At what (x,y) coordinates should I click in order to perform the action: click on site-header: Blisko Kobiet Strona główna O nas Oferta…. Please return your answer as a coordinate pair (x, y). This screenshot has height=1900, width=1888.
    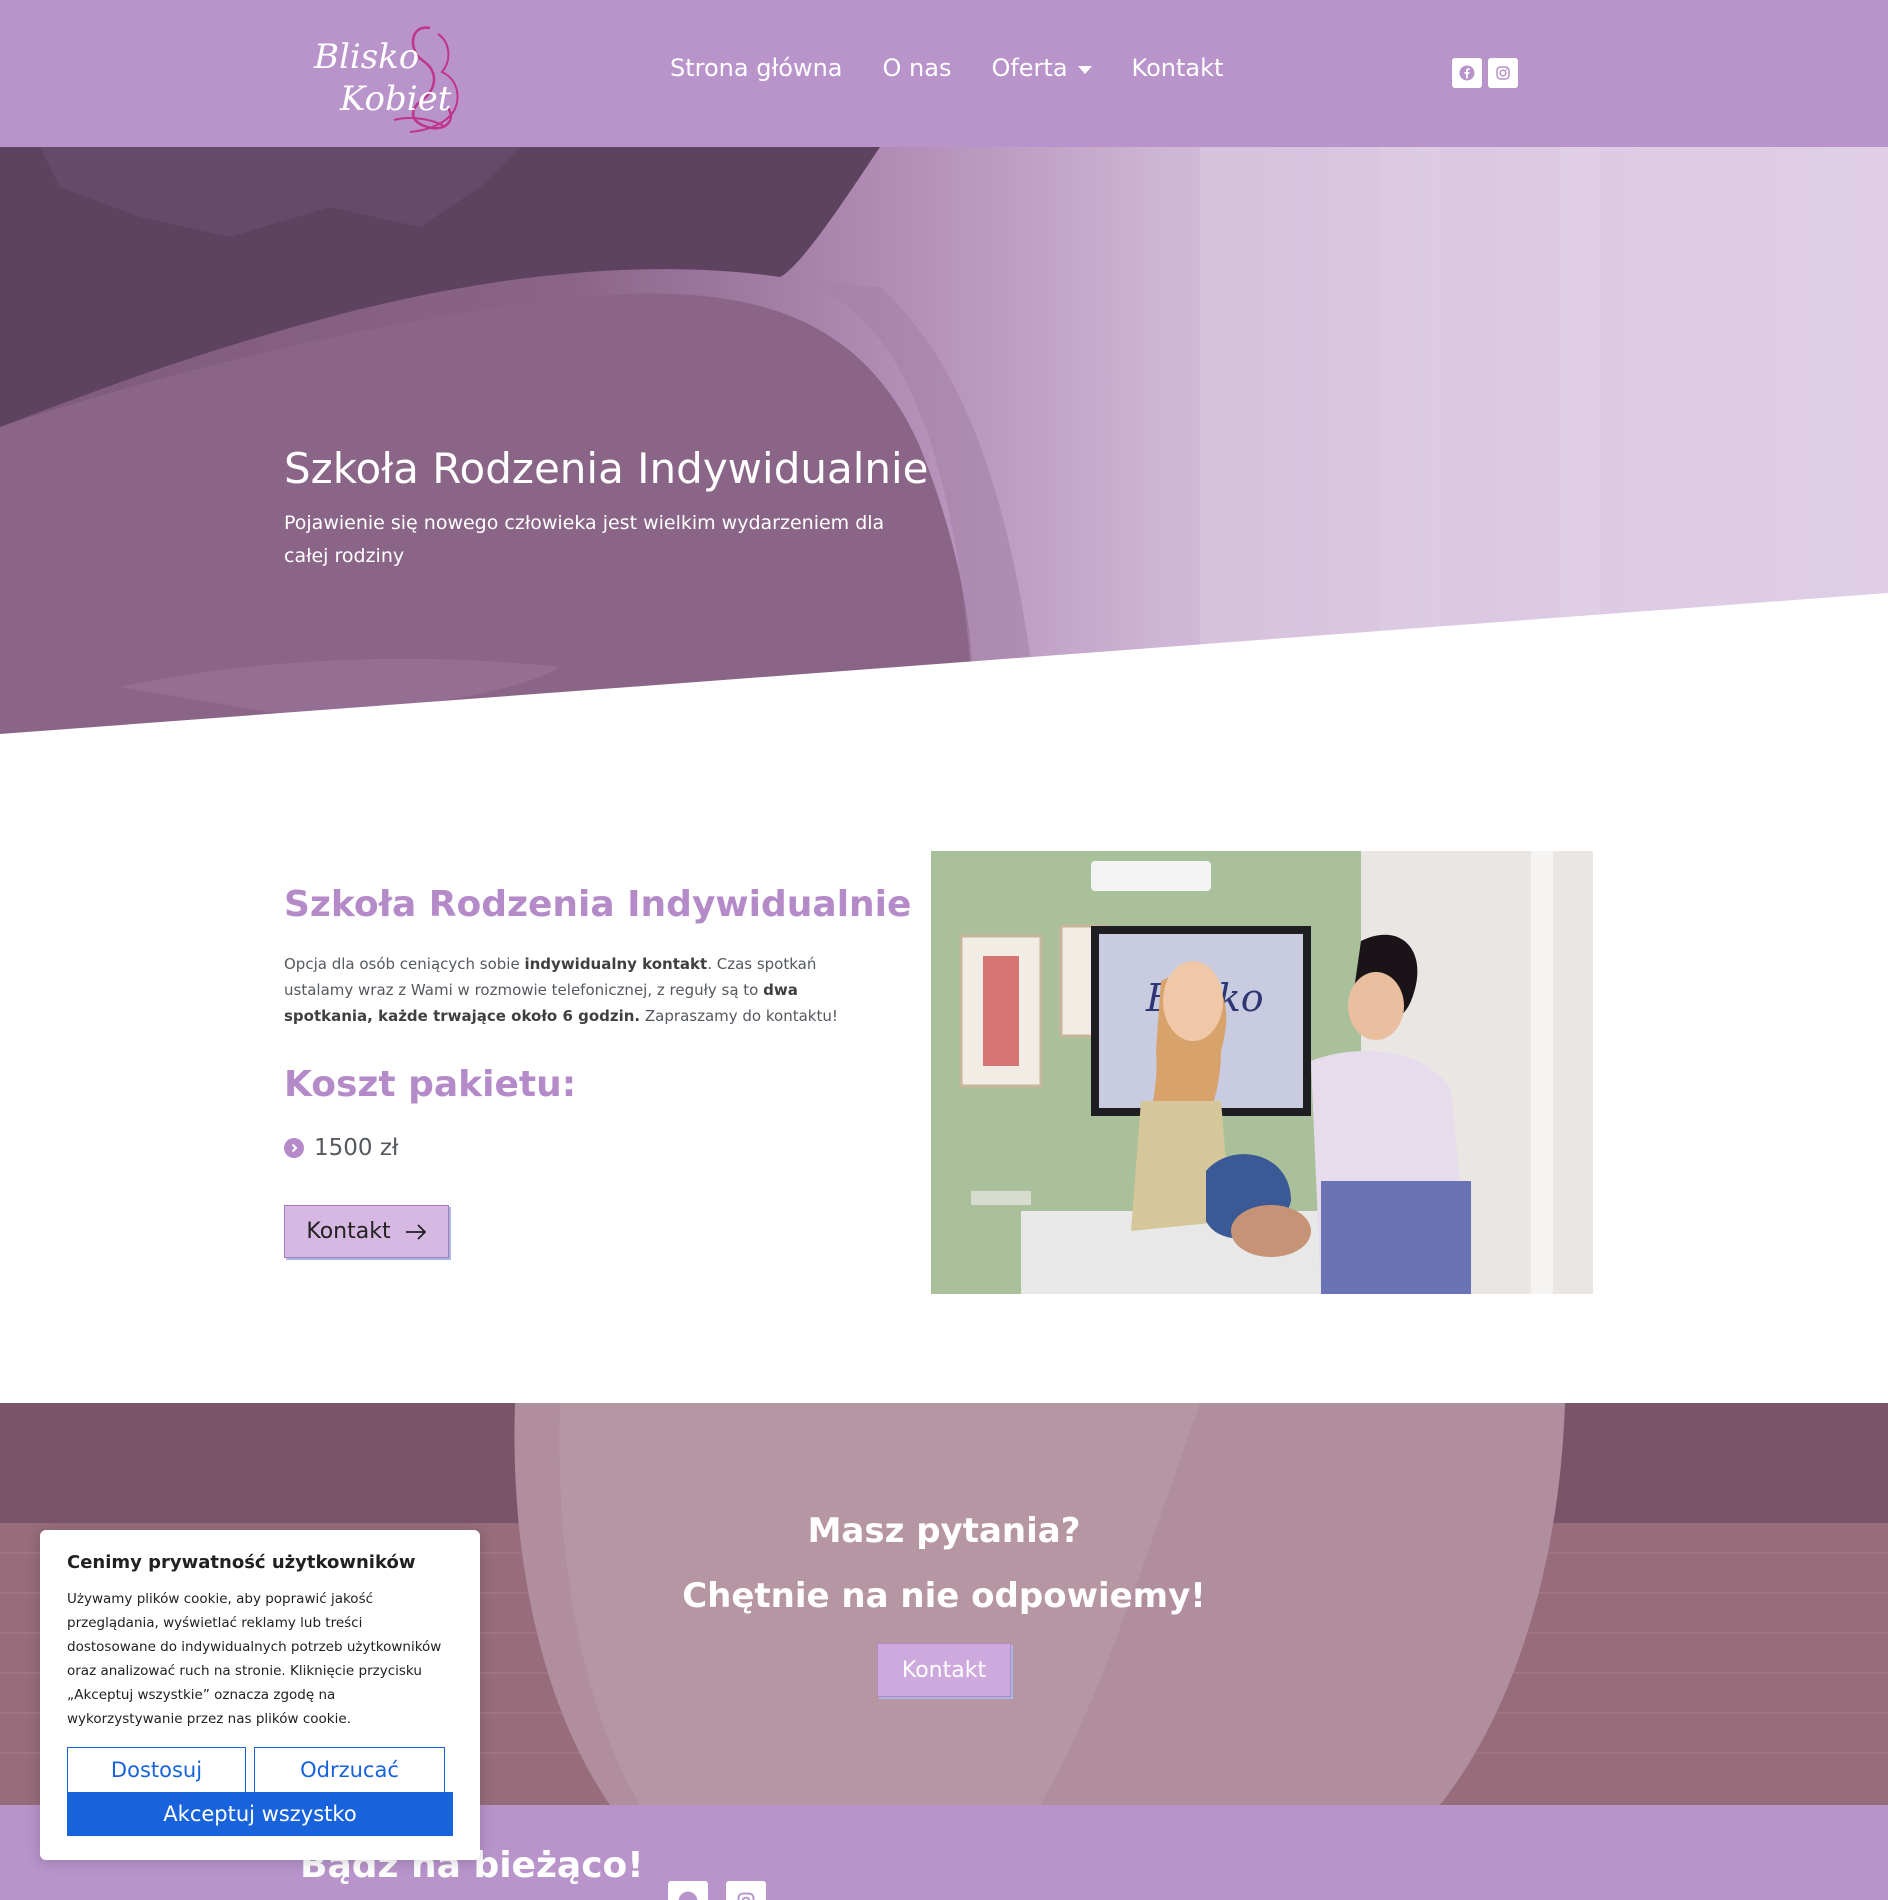
    Looking at the image, I should click on (944, 73).